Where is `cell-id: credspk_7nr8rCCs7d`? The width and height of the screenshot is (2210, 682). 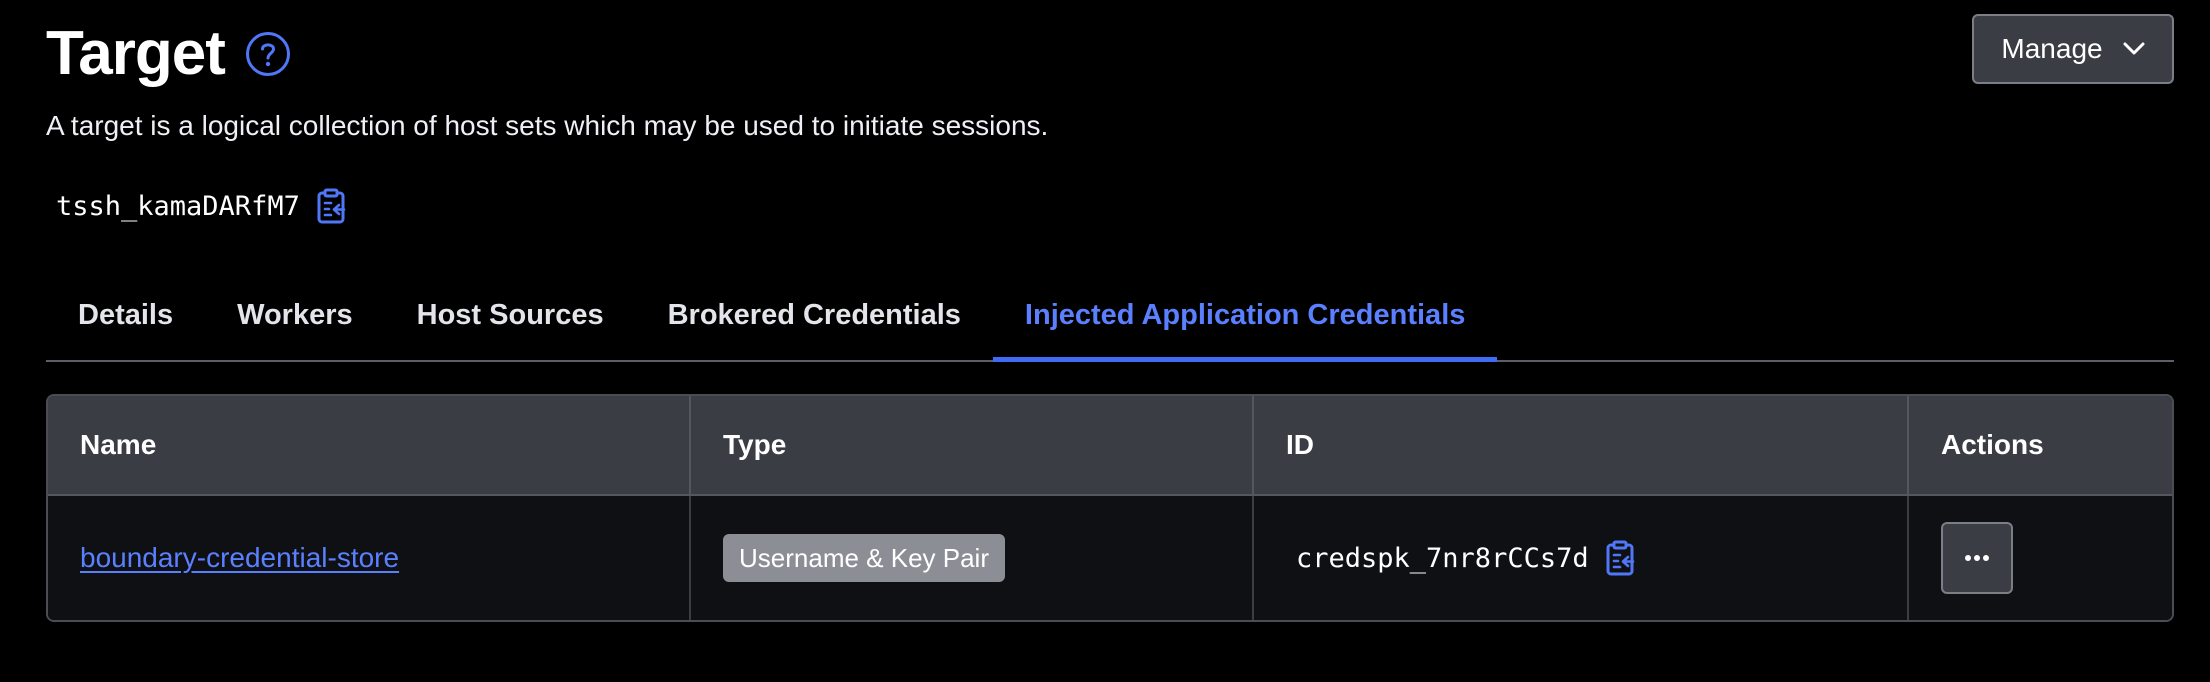 cell-id: credspk_7nr8rCCs7d is located at coordinates (1581, 558).